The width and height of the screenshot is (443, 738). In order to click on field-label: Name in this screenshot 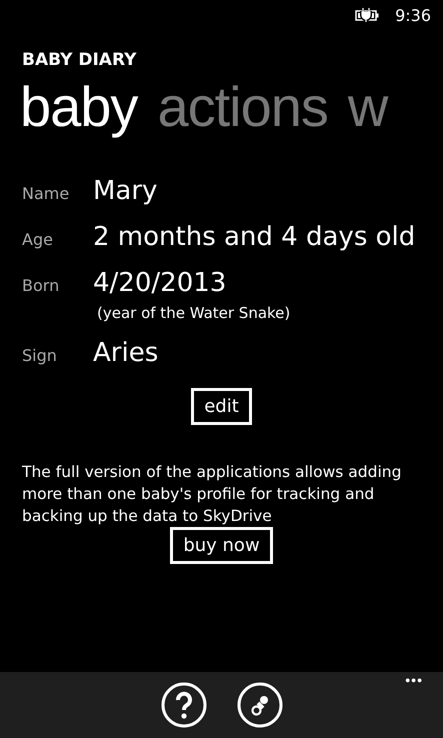, I will do `click(46, 193)`.